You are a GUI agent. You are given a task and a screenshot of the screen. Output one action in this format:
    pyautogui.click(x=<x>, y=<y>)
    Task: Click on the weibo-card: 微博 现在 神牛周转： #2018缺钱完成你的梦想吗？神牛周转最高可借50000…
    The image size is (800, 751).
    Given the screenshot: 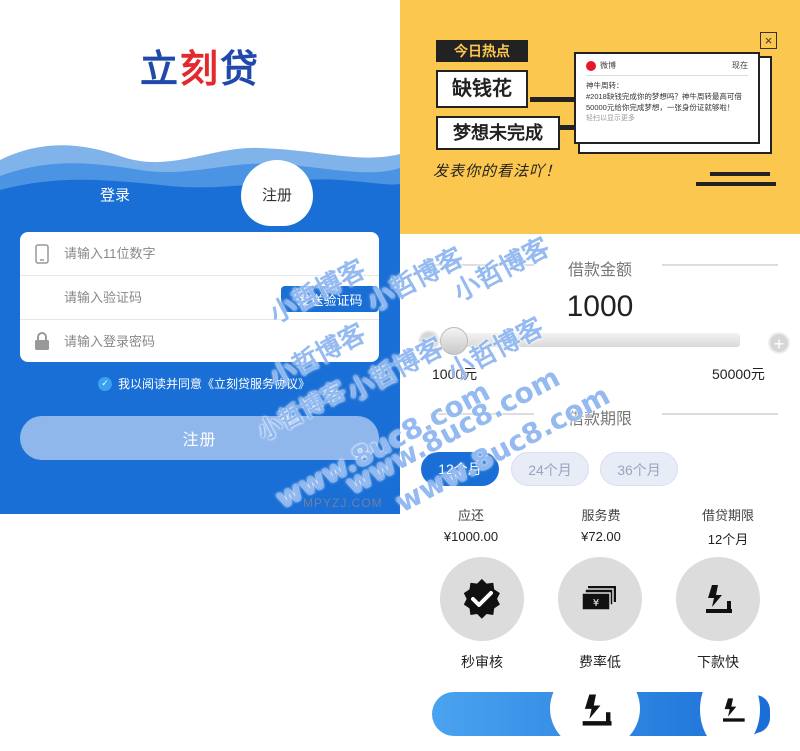 What is the action you would take?
    pyautogui.click(x=667, y=98)
    